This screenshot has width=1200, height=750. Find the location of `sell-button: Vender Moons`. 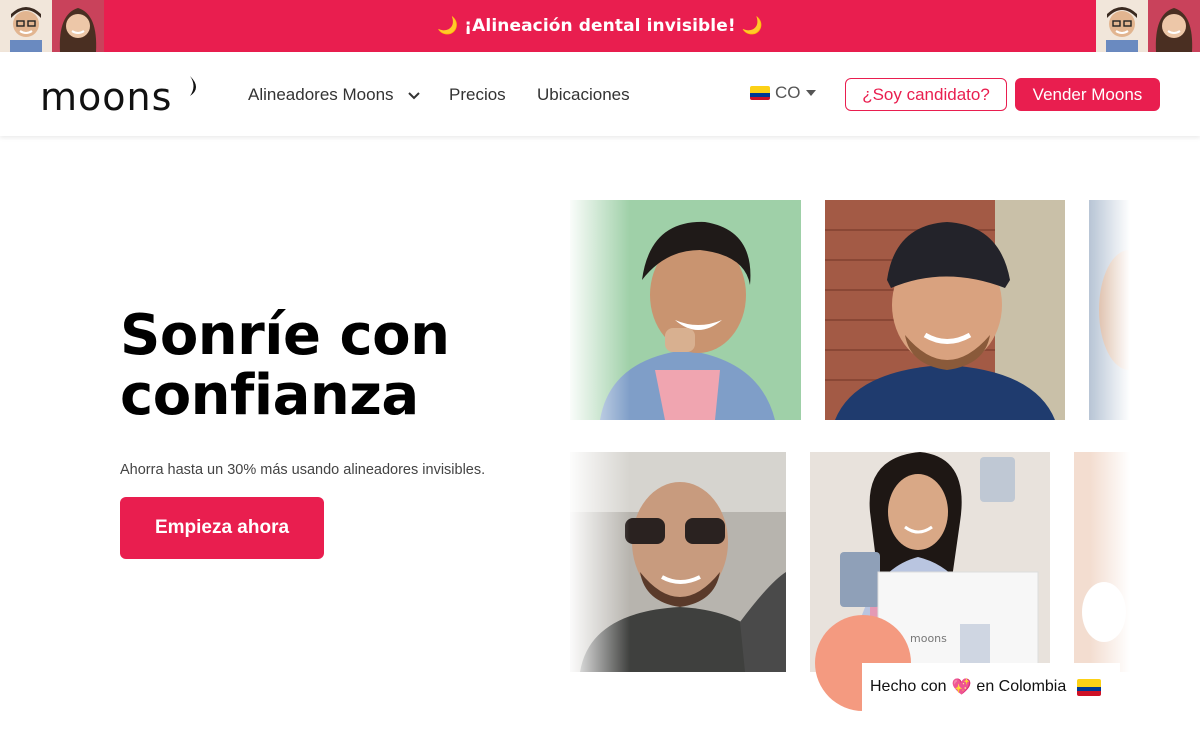

sell-button: Vender Moons is located at coordinates (1087, 94).